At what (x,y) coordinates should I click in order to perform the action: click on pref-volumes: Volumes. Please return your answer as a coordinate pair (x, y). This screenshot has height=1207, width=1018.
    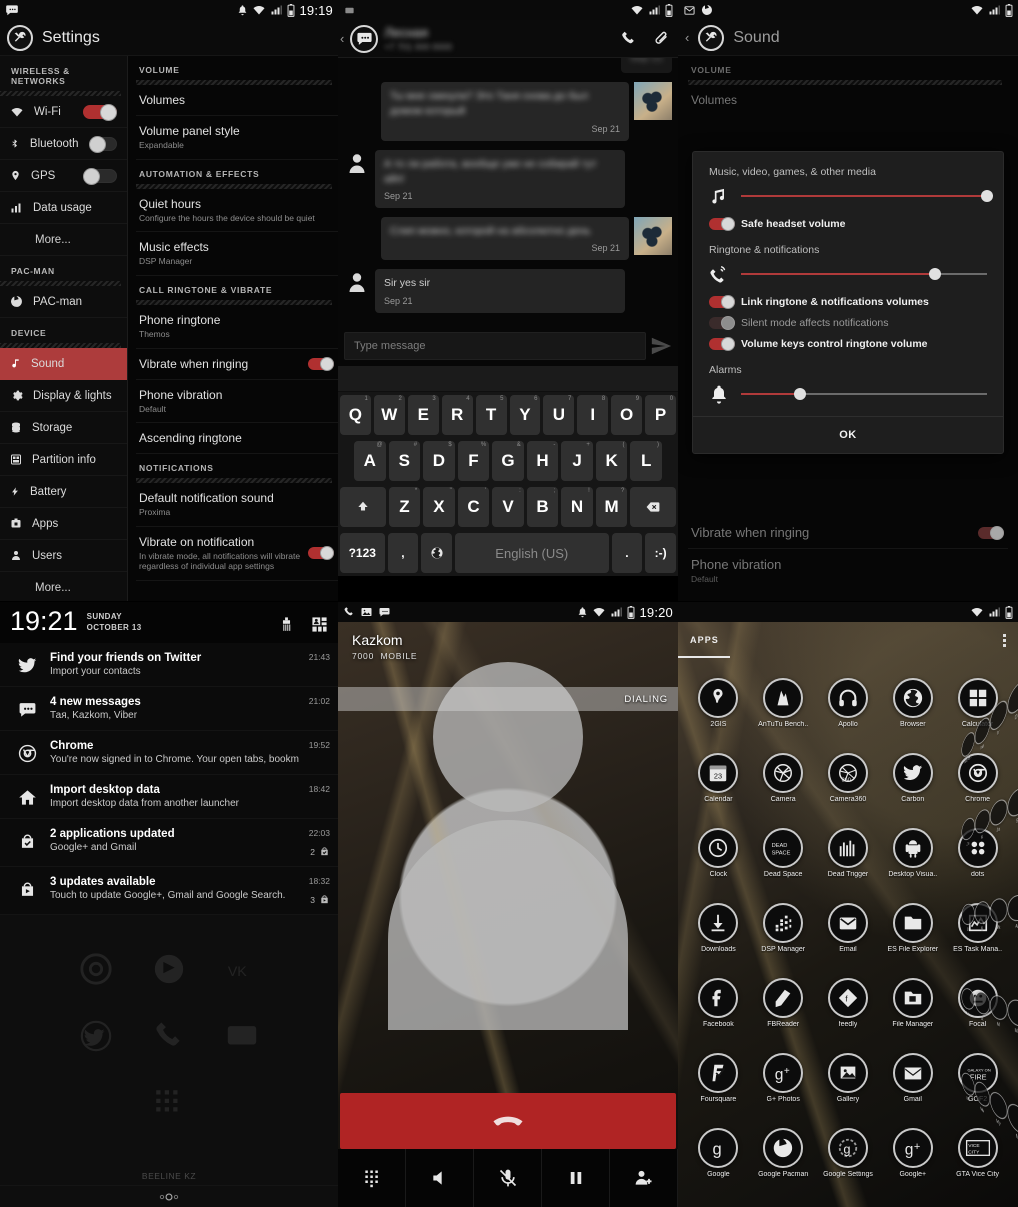
    Looking at the image, I should click on (237, 100).